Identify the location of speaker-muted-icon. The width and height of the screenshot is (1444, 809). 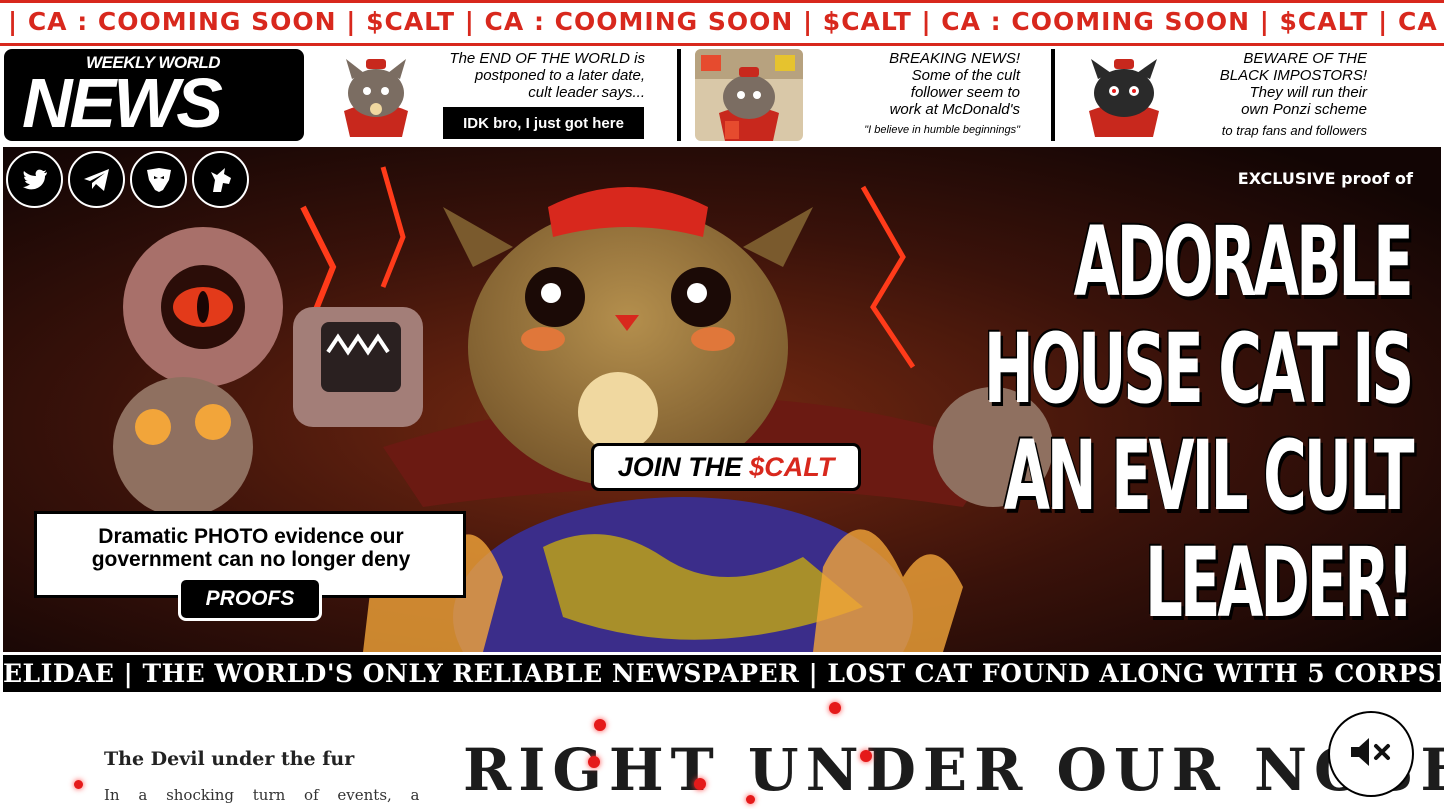
(1371, 754).